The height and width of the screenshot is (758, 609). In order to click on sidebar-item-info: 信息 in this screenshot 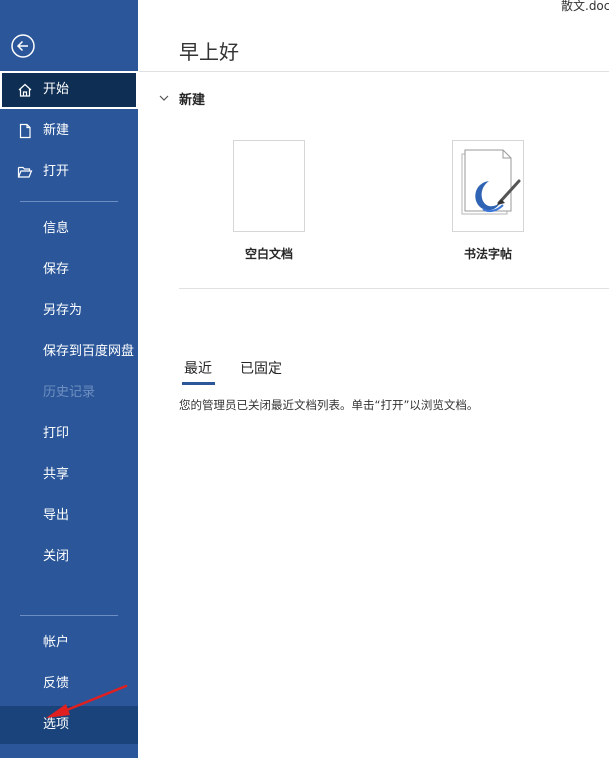, I will do `click(69, 229)`.